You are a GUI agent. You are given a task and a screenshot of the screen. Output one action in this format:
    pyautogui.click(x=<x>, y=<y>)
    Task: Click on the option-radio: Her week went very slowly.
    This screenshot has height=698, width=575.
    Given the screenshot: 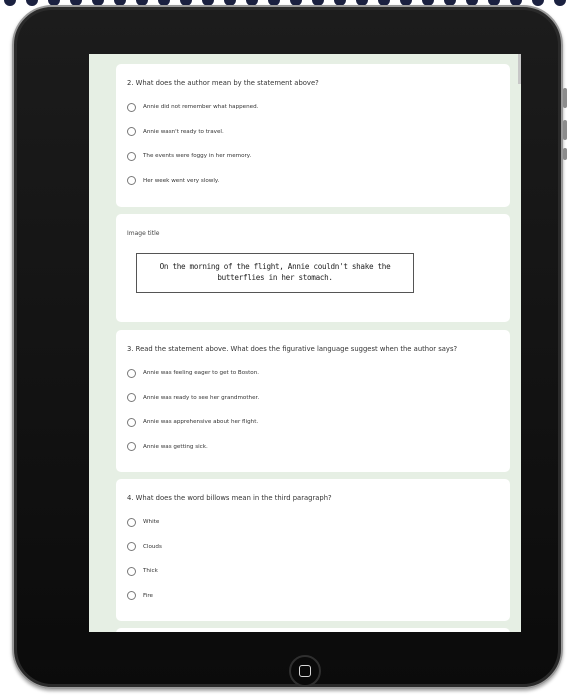 What is the action you would take?
    pyautogui.click(x=313, y=181)
    